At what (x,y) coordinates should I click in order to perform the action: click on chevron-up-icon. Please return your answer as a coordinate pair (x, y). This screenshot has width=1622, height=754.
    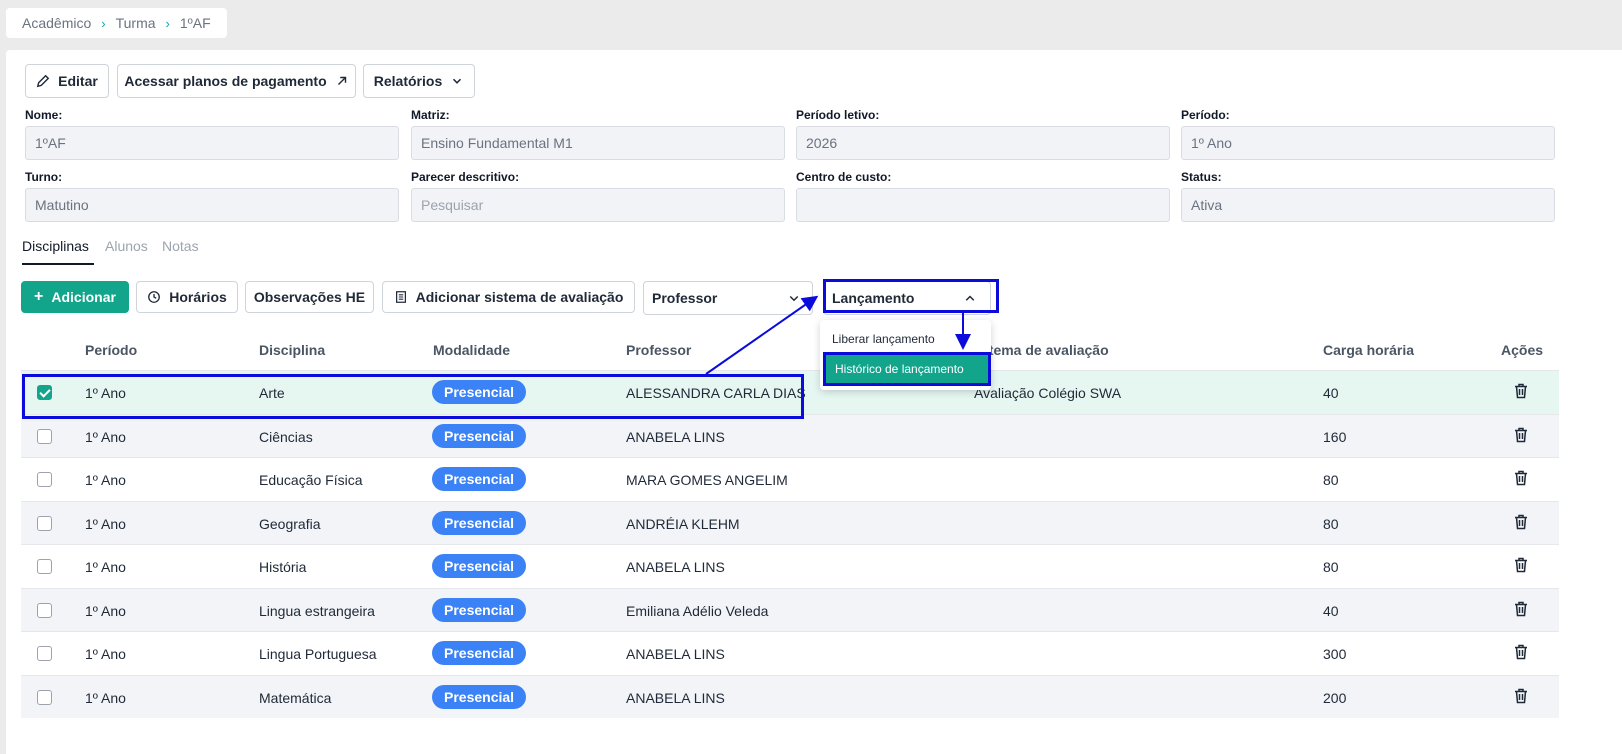
    Looking at the image, I should click on (970, 298).